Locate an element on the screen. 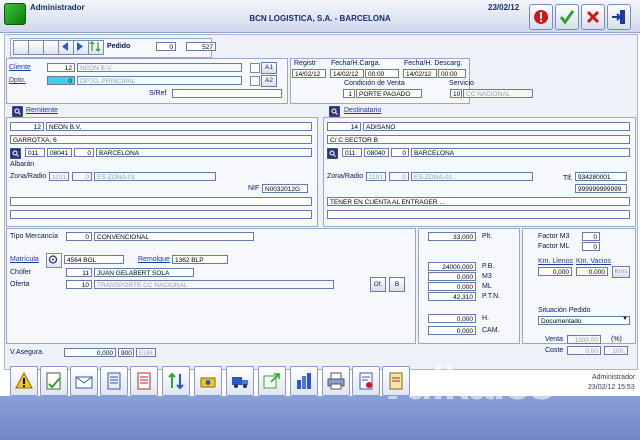  destinatario-name-field: ADISANO is located at coordinates (496, 126).